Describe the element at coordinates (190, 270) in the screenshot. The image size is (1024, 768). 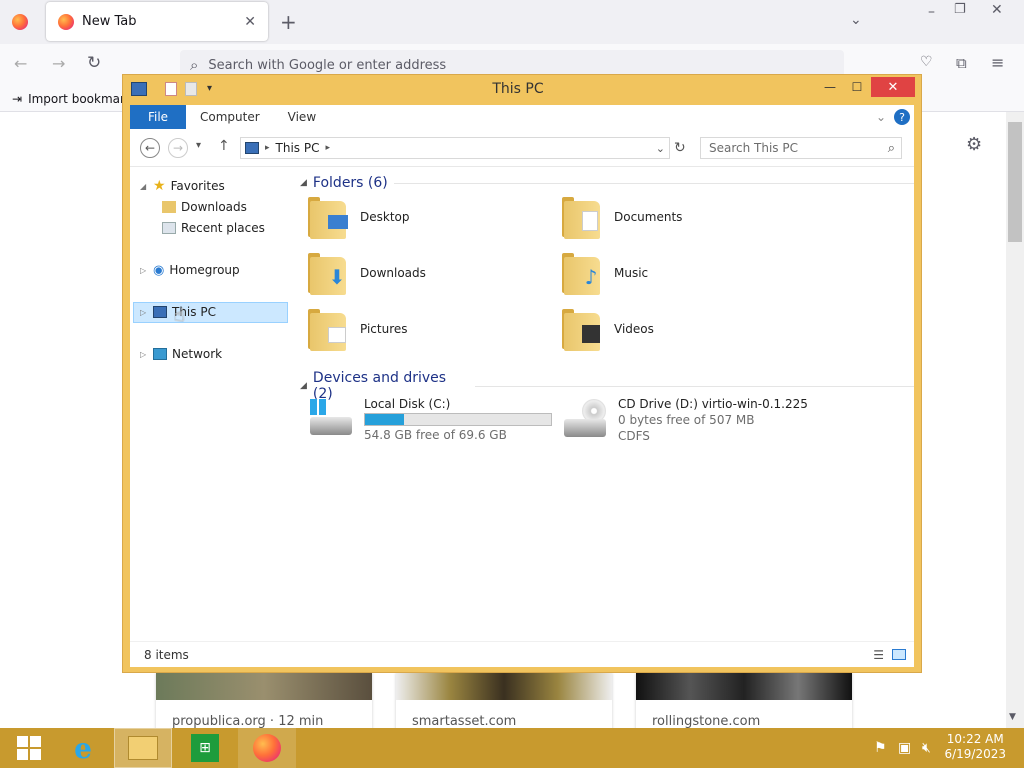
I see `nav-homegroup: ▷ ◉ Homegroup` at that location.